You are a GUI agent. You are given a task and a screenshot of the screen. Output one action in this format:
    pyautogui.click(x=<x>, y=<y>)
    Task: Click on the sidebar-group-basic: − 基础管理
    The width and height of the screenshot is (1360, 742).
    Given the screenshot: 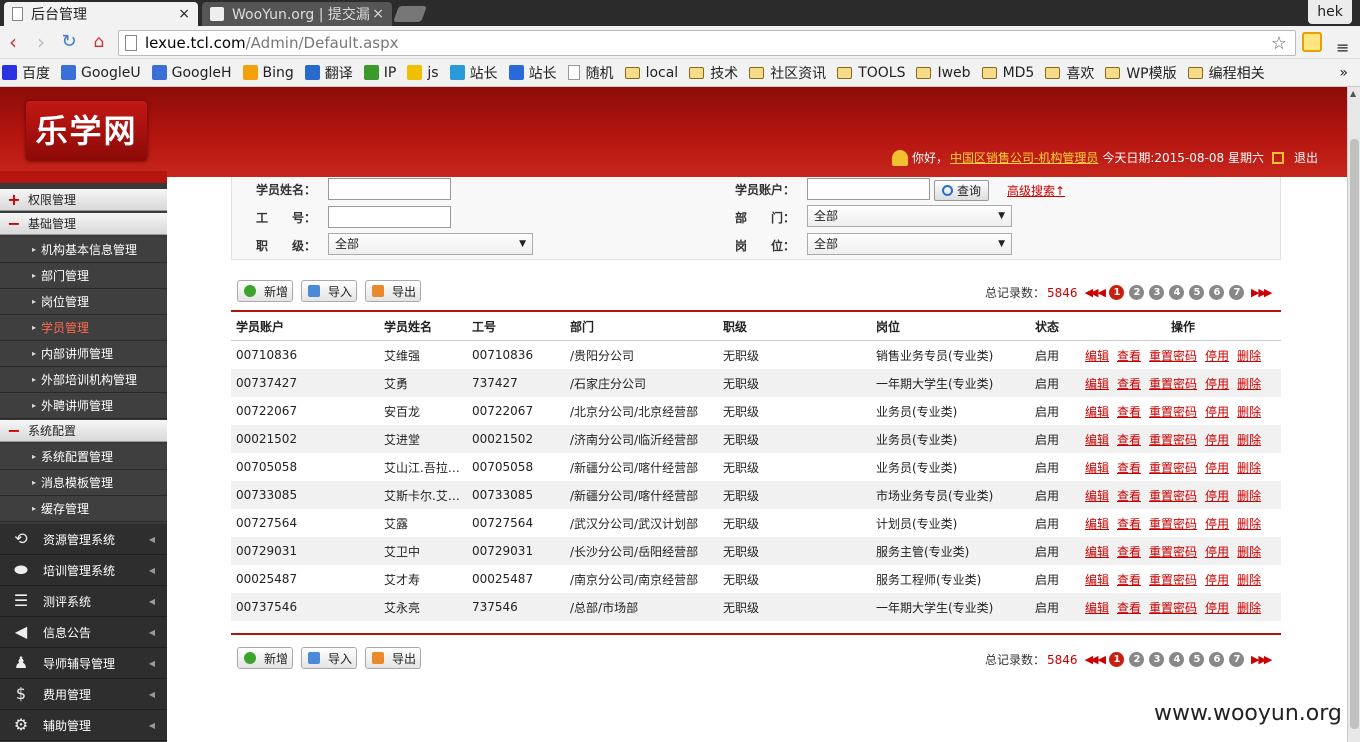 What is the action you would take?
    pyautogui.click(x=83, y=224)
    